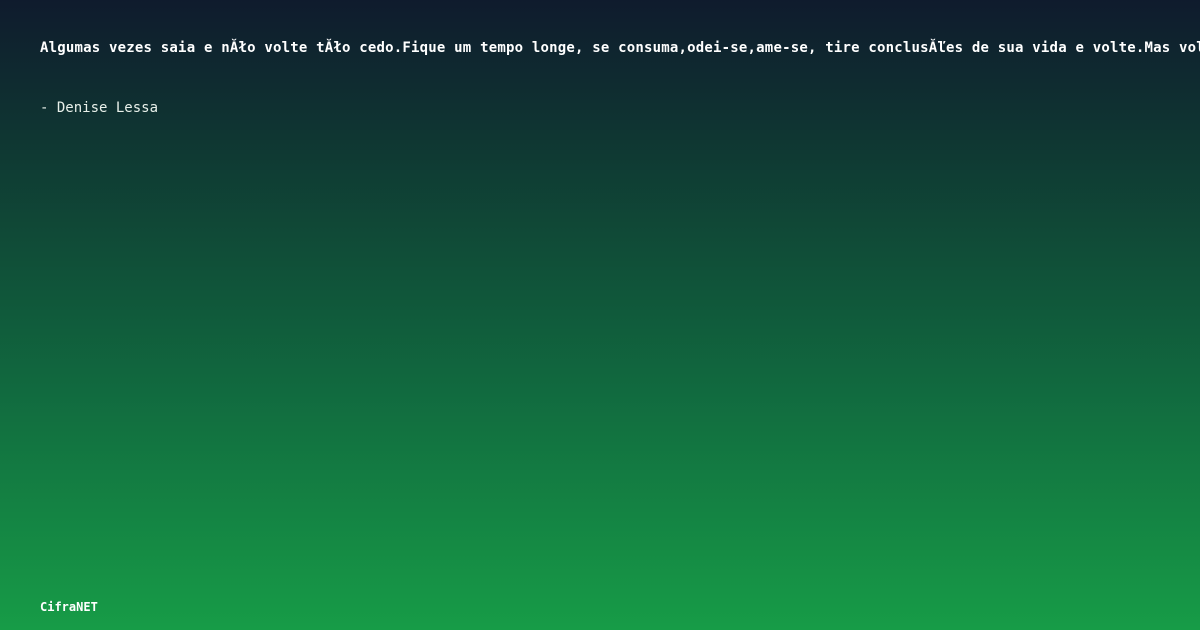  What do you see at coordinates (99, 108) in the screenshot?
I see `quote-author: - Denise Lessa` at bounding box center [99, 108].